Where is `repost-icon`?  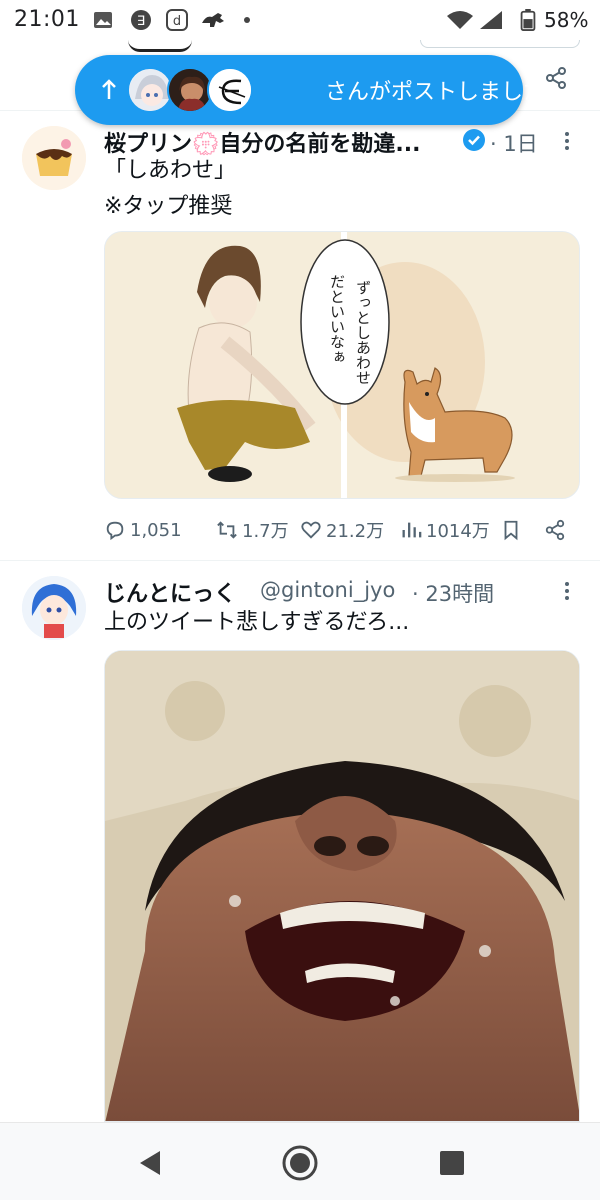 repost-icon is located at coordinates (227, 530).